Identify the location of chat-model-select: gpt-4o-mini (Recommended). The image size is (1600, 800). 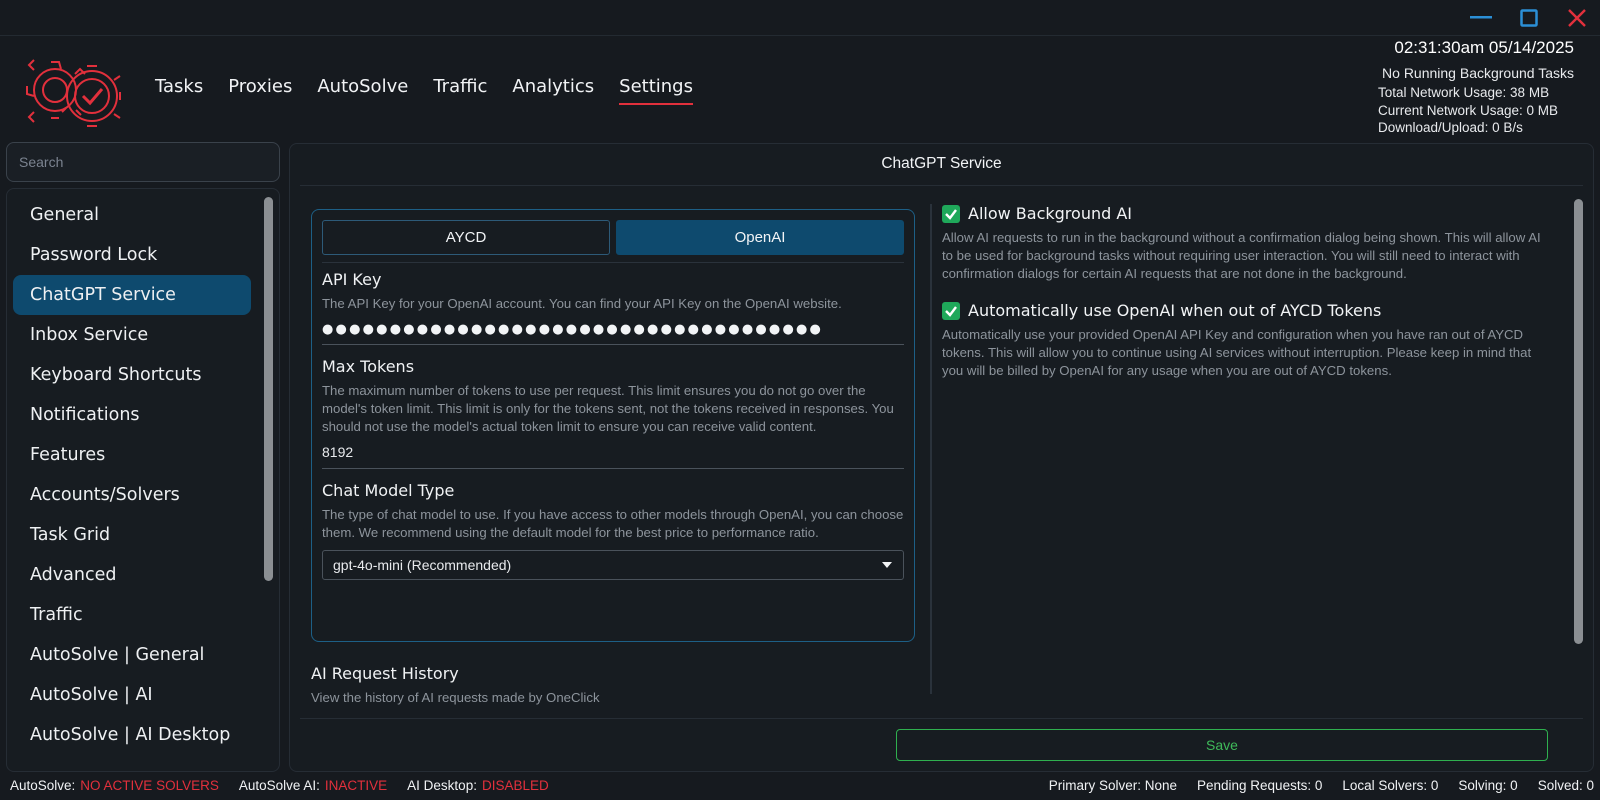
(613, 565).